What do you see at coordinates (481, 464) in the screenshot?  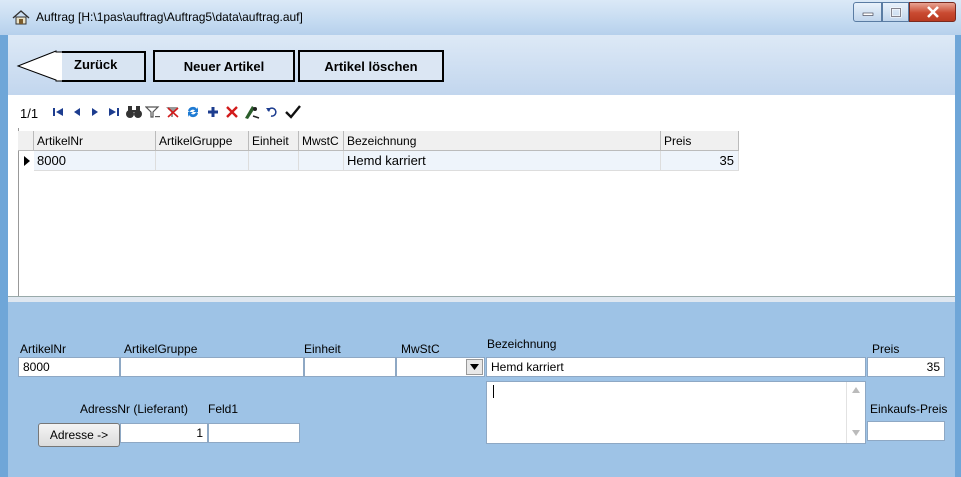 I see `detail-panel-bottom` at bounding box center [481, 464].